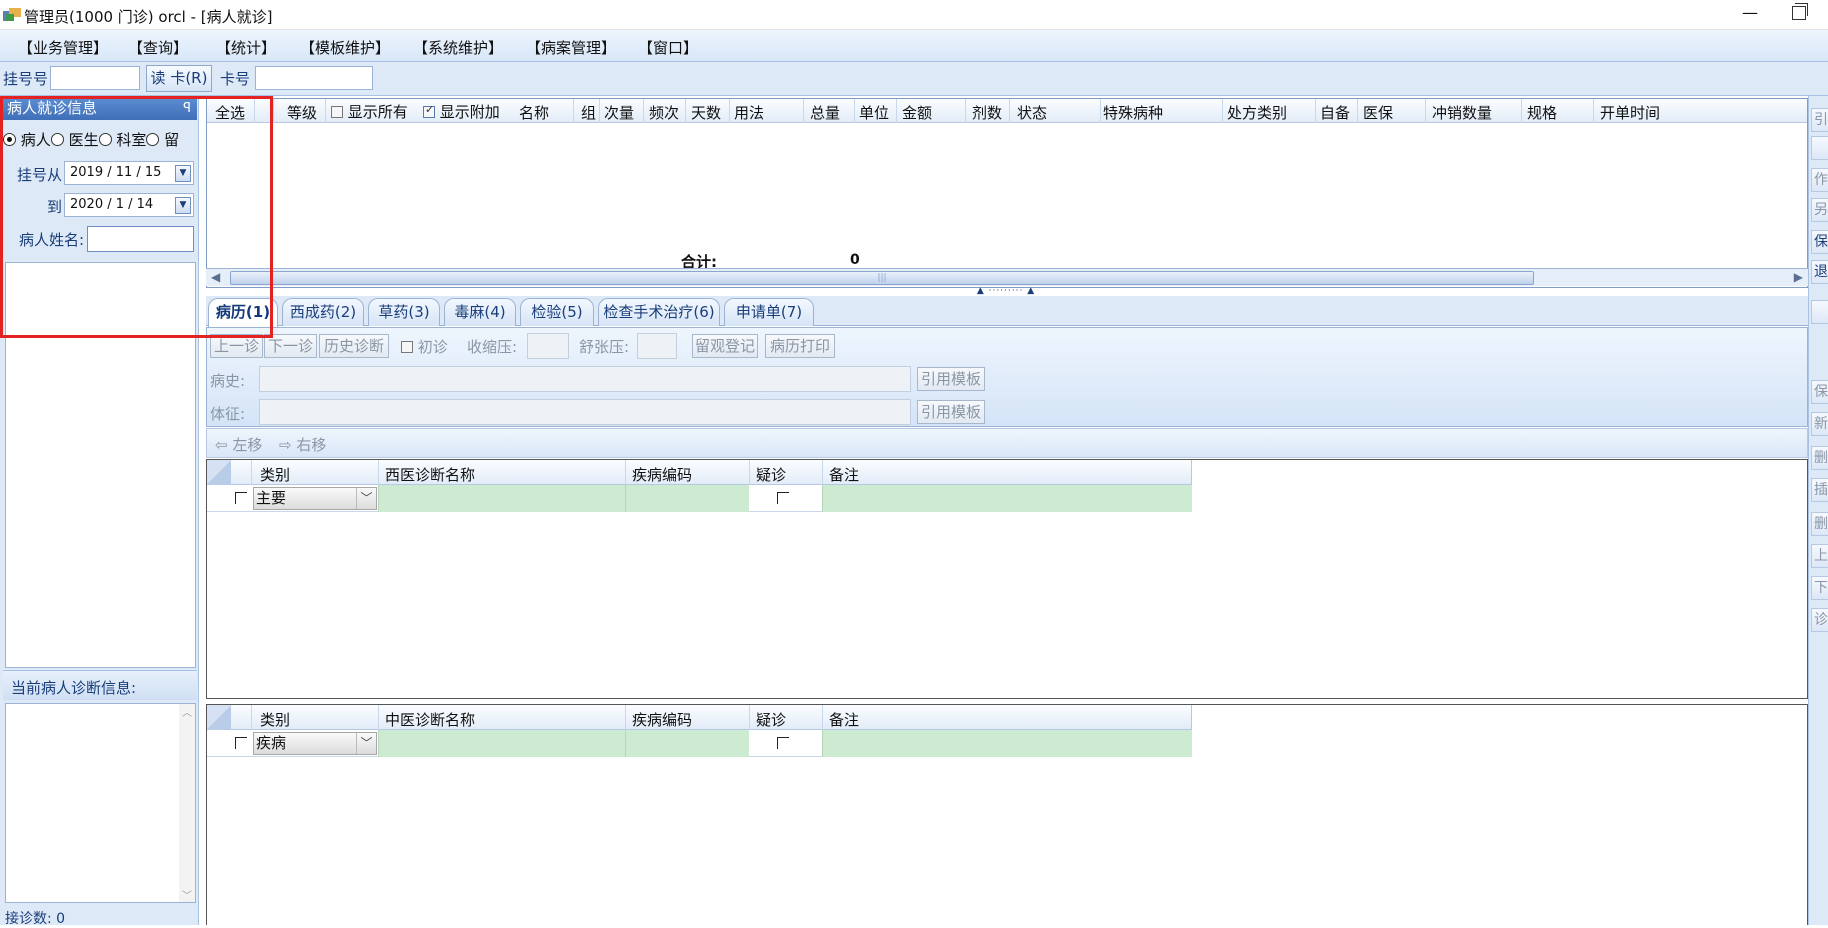  I want to click on col-dose: 次量, so click(619, 113).